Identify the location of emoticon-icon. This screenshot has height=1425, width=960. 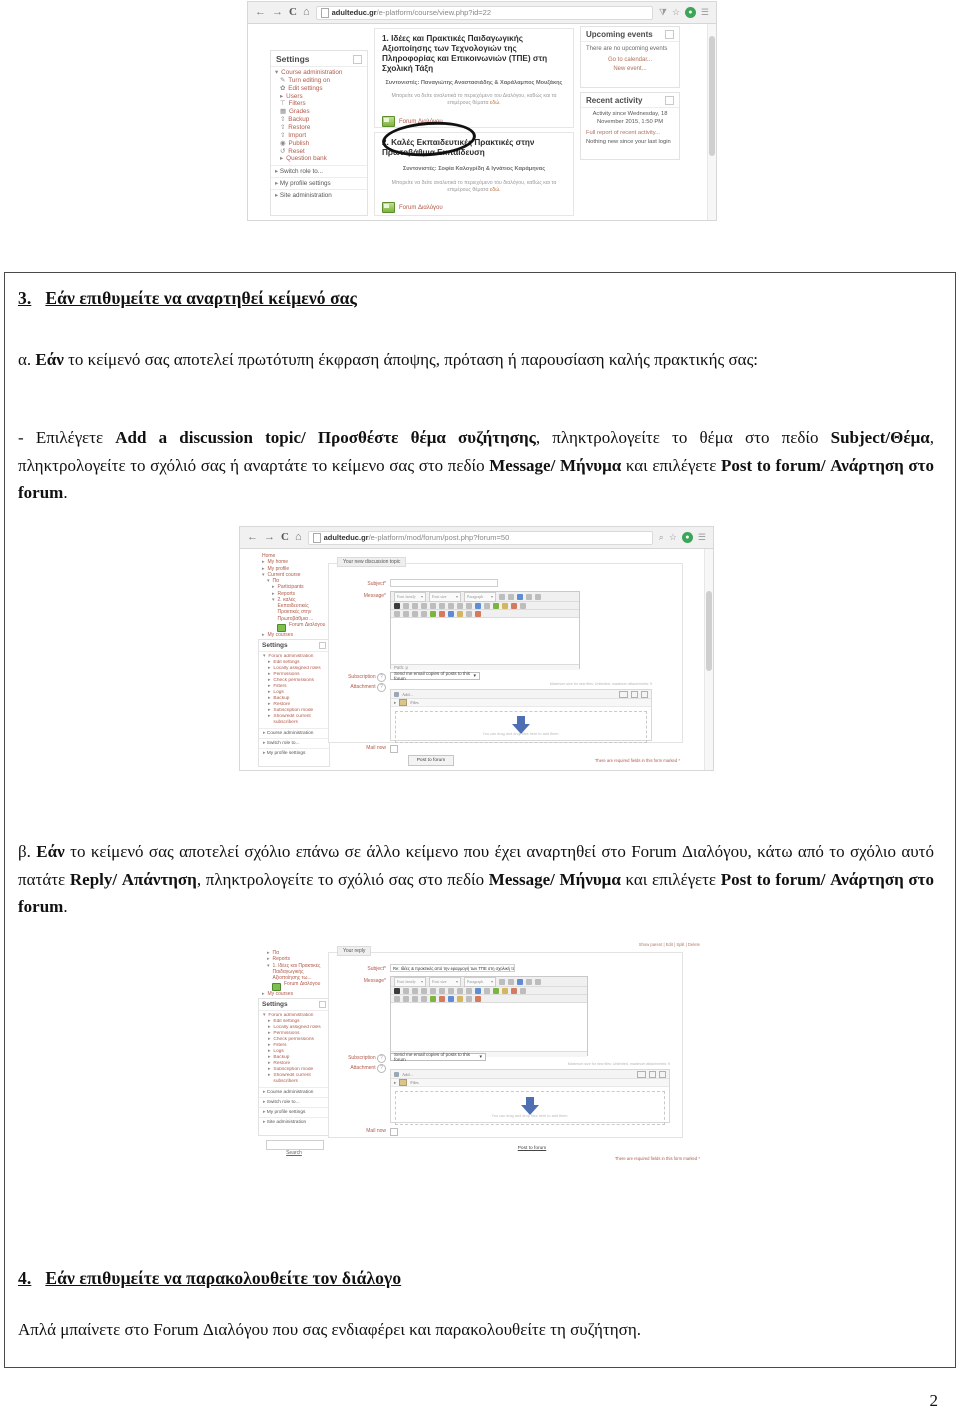
(451, 998).